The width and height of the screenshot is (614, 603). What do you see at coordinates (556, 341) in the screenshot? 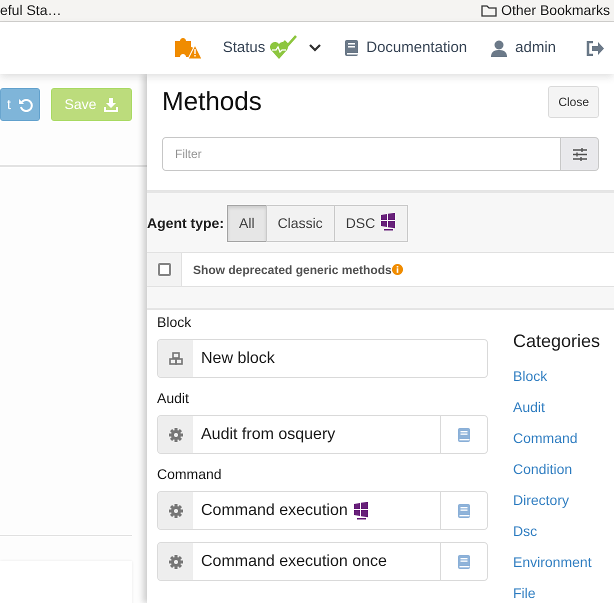
I see `categories-title: Categories` at bounding box center [556, 341].